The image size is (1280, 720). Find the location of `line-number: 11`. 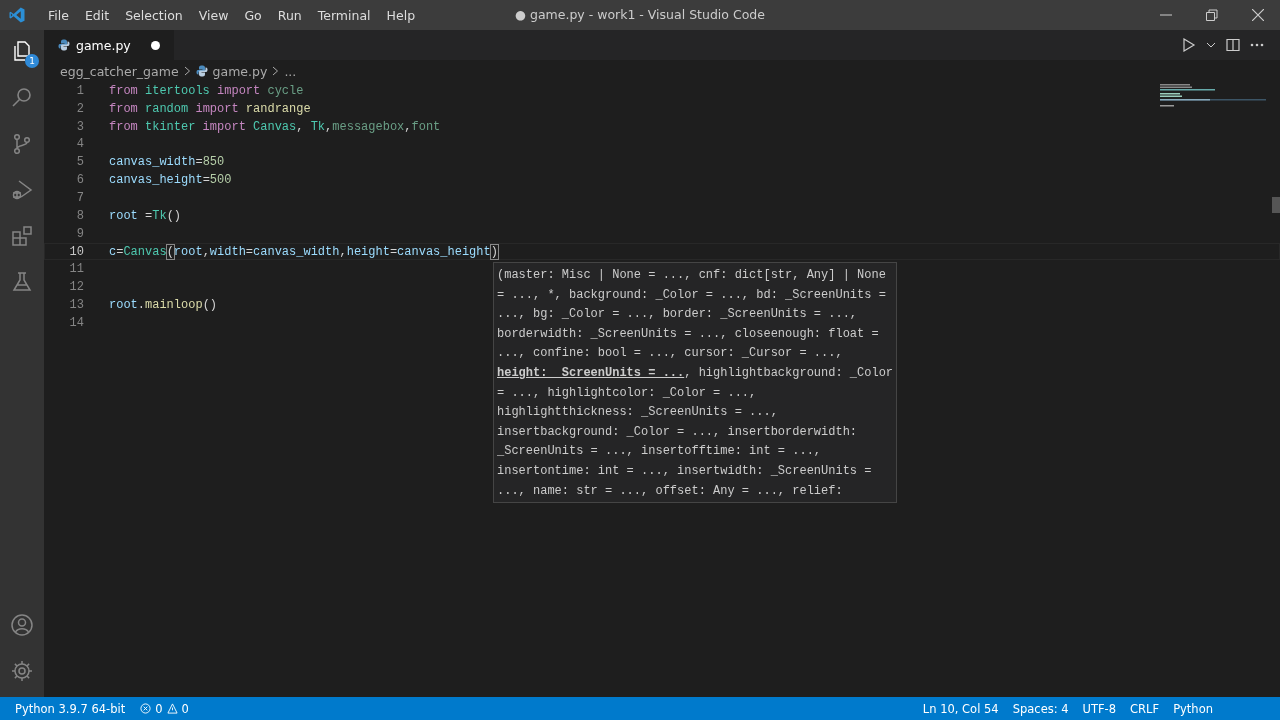

line-number: 11 is located at coordinates (76, 269).